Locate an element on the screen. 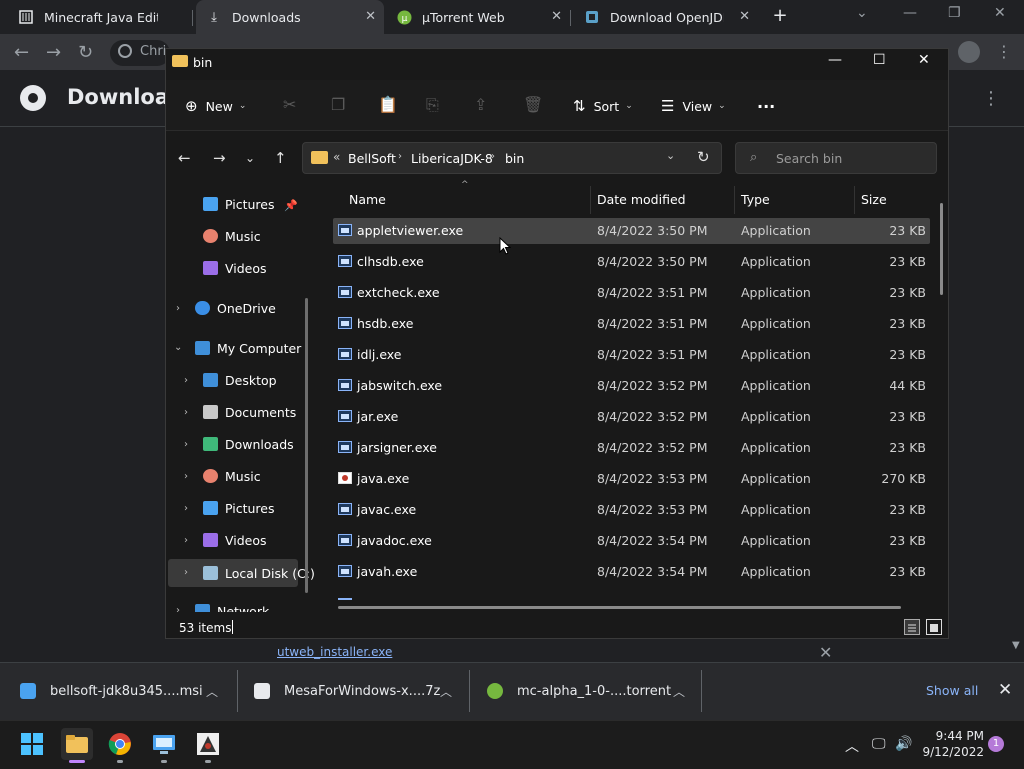 The image size is (1024, 769). column-size: Size is located at coordinates (874, 199).